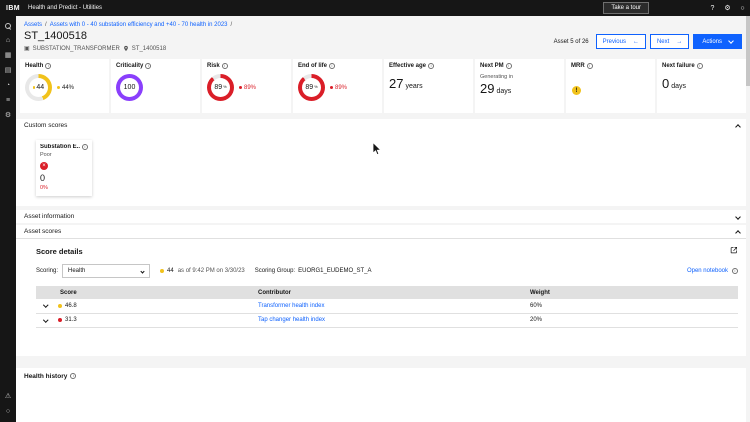 The width and height of the screenshot is (750, 422). What do you see at coordinates (734, 250) in the screenshot?
I see `expand-icon` at bounding box center [734, 250].